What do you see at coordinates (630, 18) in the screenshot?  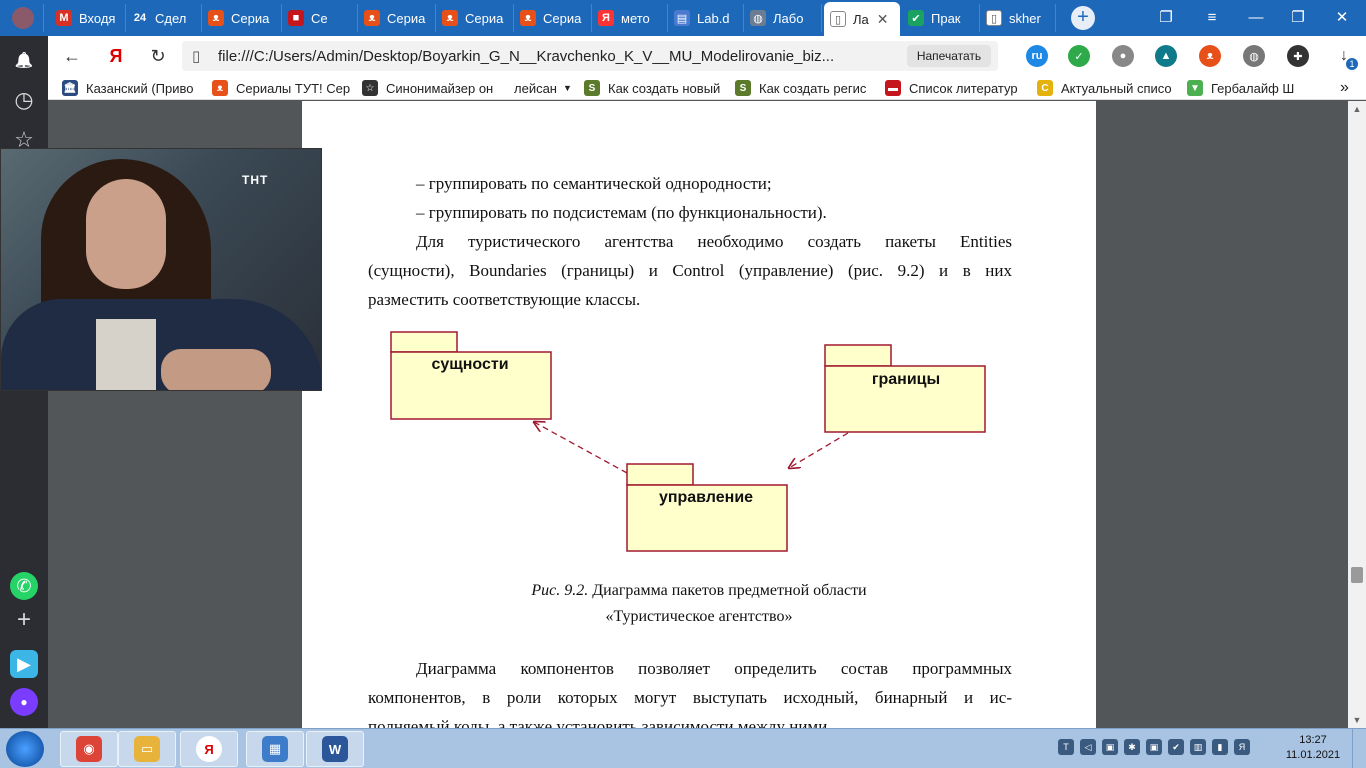 I see `tab-metodichka: Ямето` at bounding box center [630, 18].